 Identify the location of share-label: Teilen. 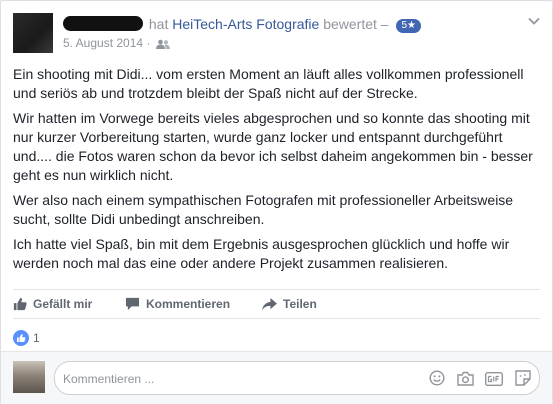
(300, 304).